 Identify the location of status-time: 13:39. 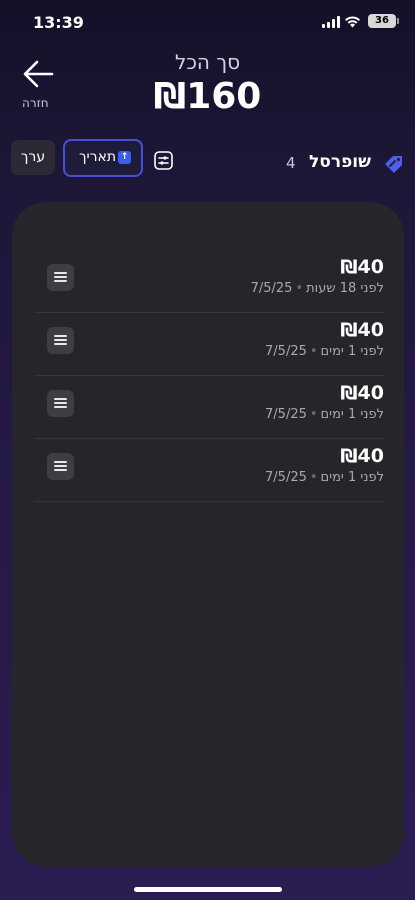
(58, 22).